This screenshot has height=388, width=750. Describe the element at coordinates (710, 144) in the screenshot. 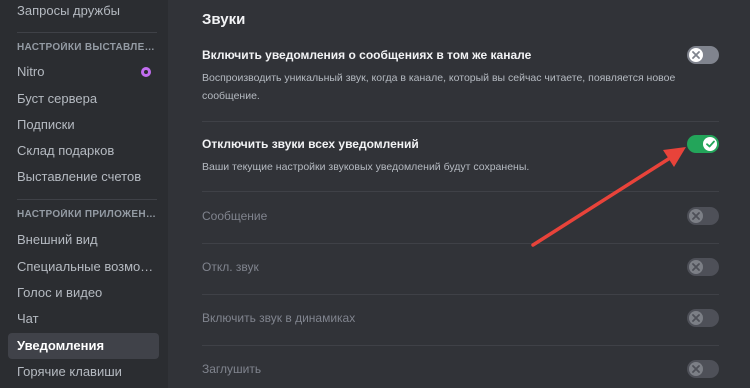

I see `check-icon` at that location.